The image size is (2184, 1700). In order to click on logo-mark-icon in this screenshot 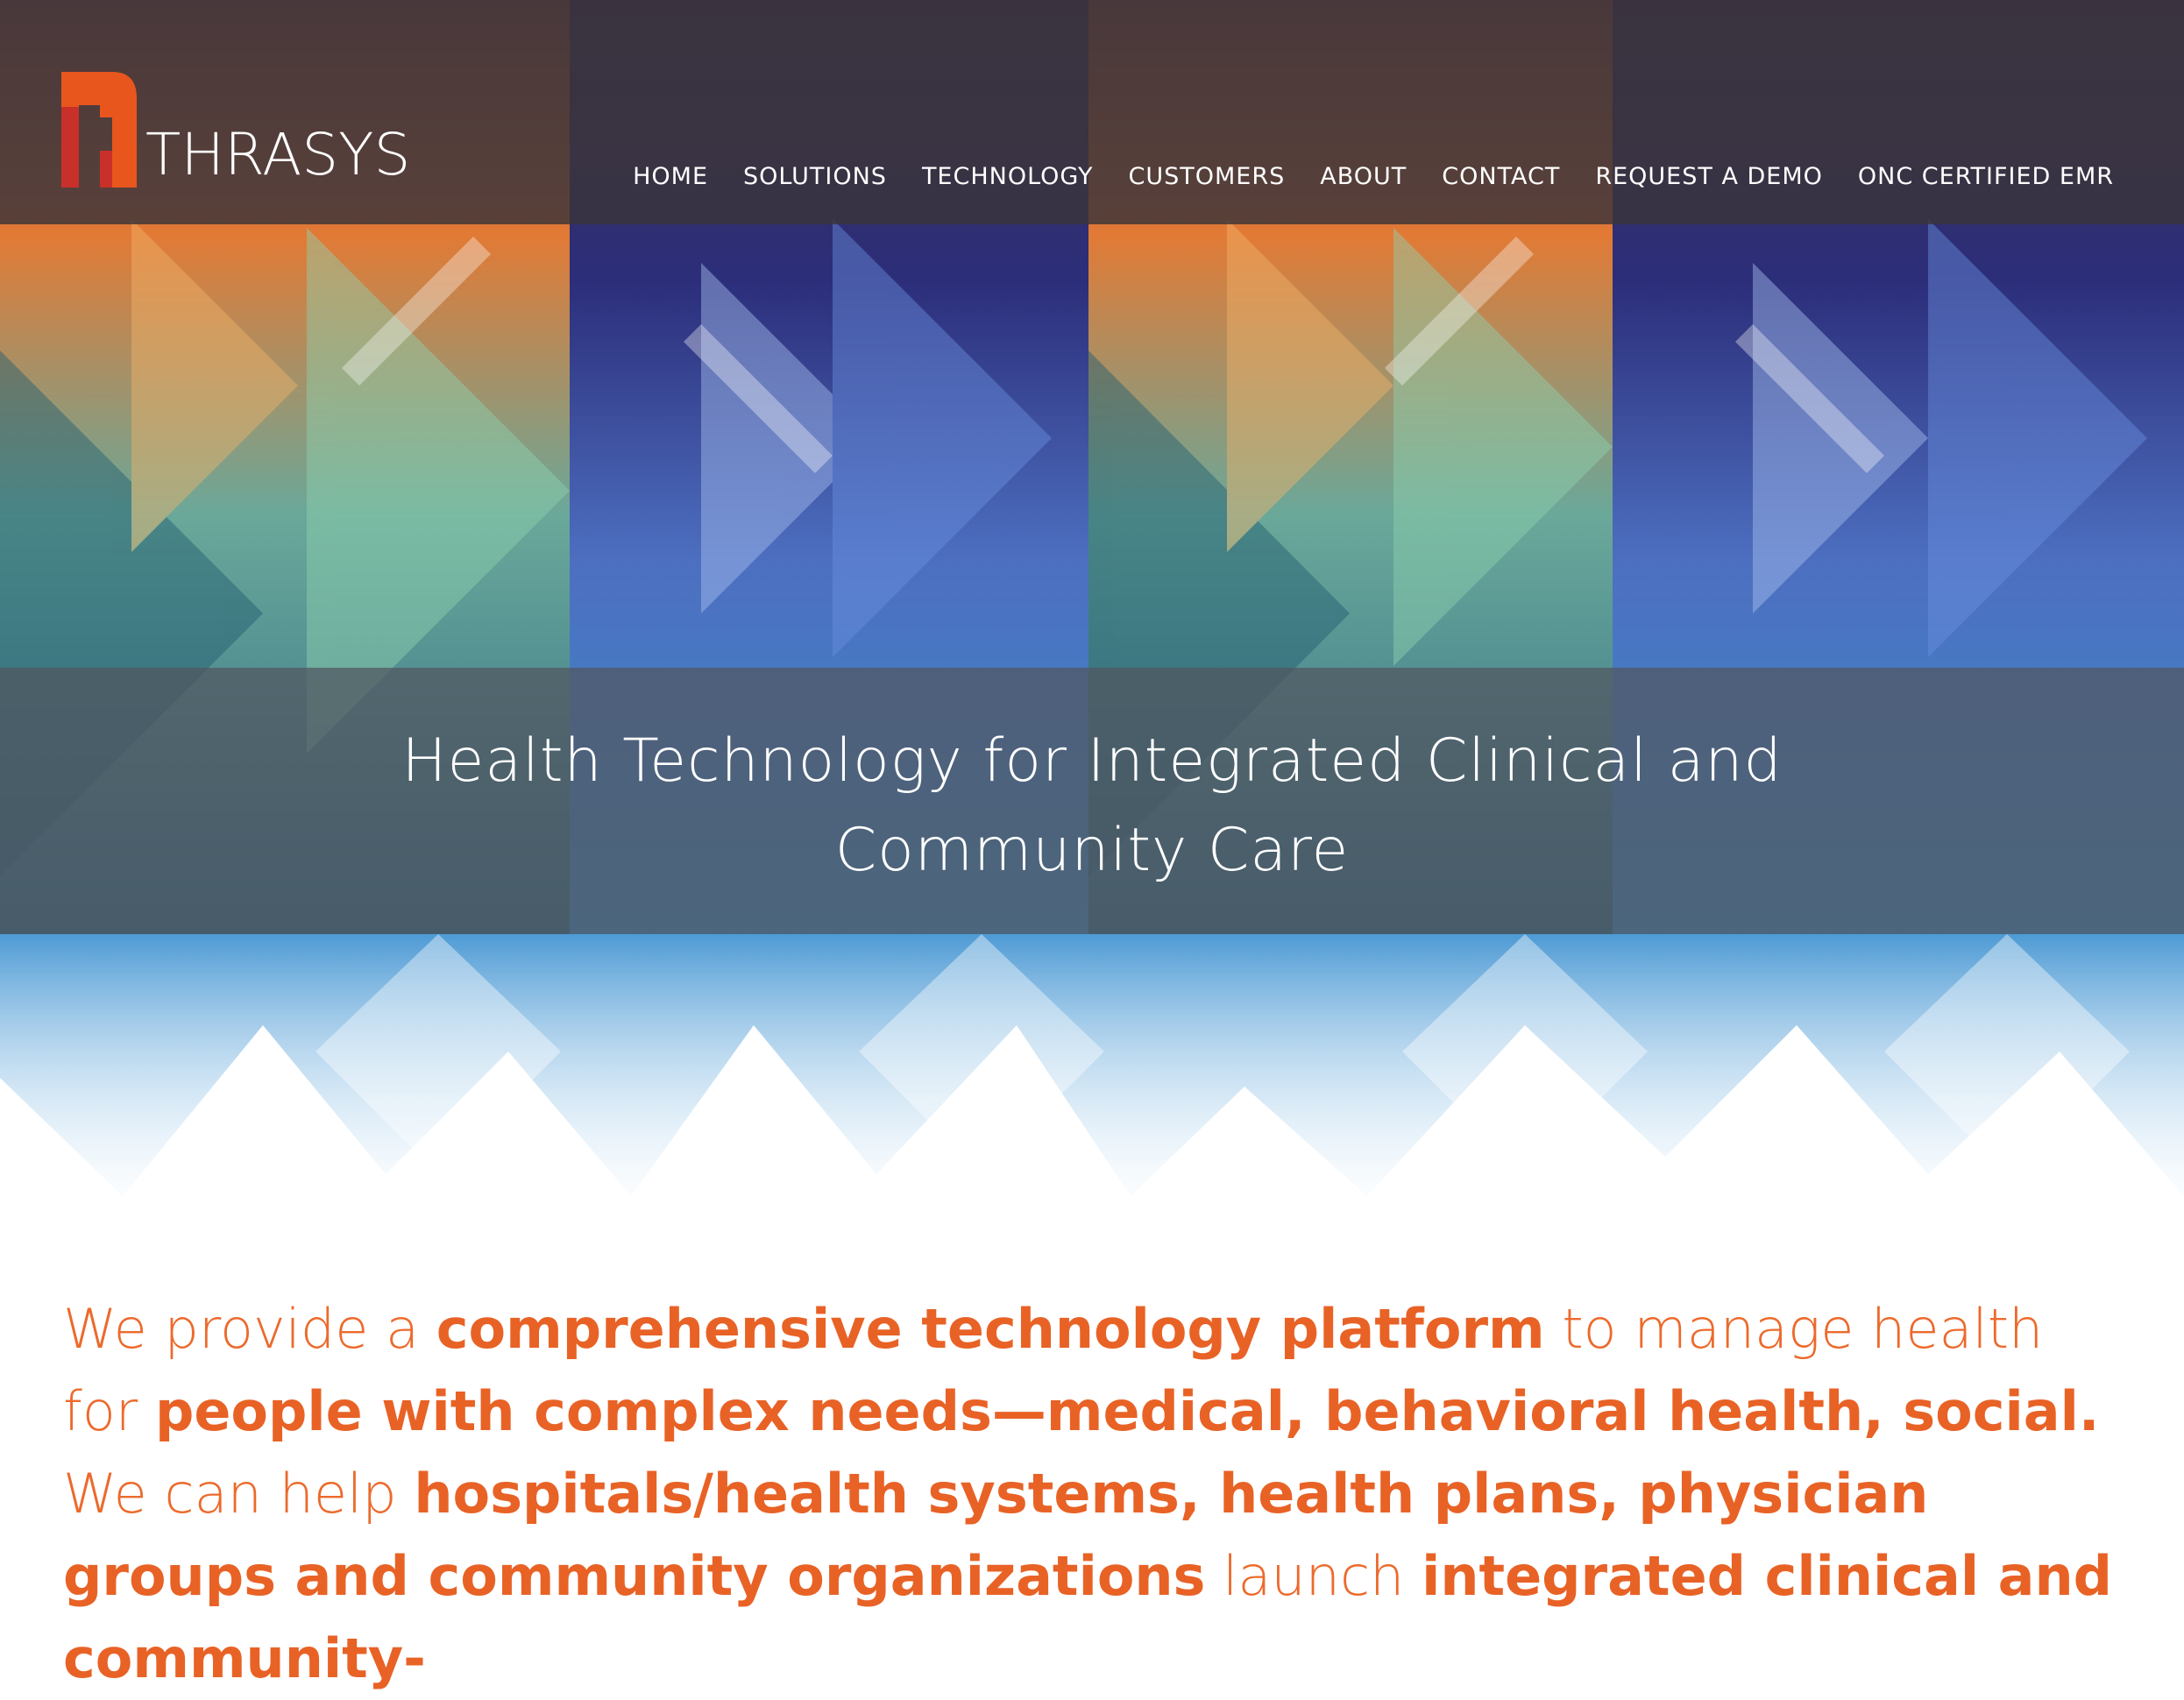, I will do `click(99, 130)`.